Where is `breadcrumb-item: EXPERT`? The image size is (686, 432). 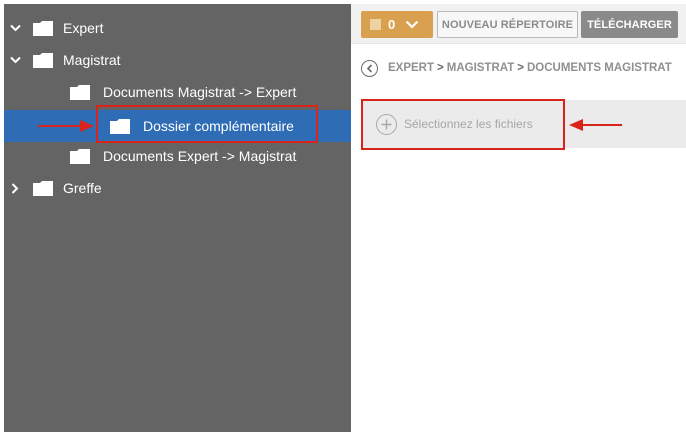 breadcrumb-item: EXPERT is located at coordinates (411, 68).